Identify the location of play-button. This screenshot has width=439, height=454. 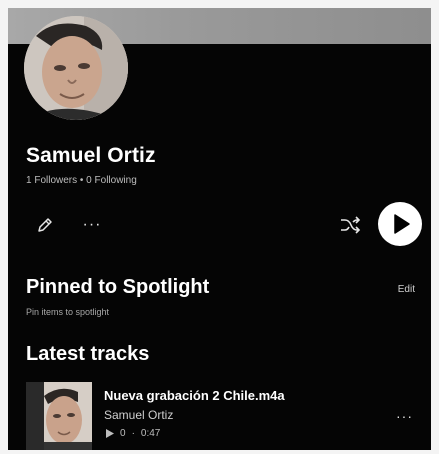
(400, 224).